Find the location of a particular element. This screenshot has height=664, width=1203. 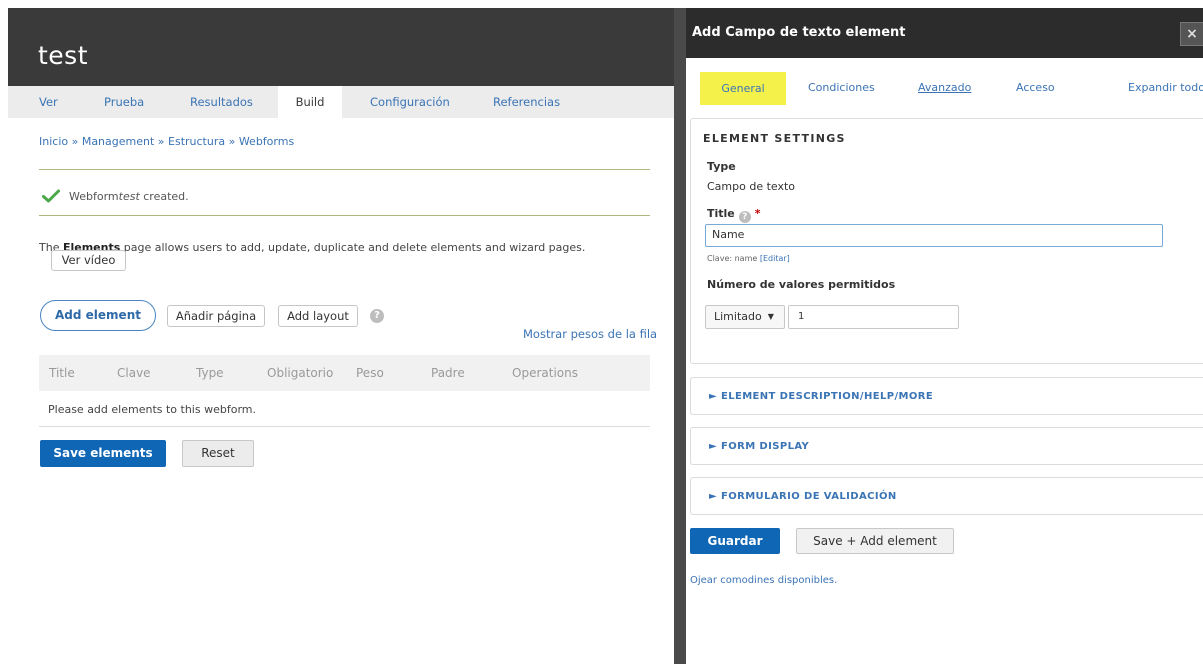

type-label: Type is located at coordinates (721, 166).